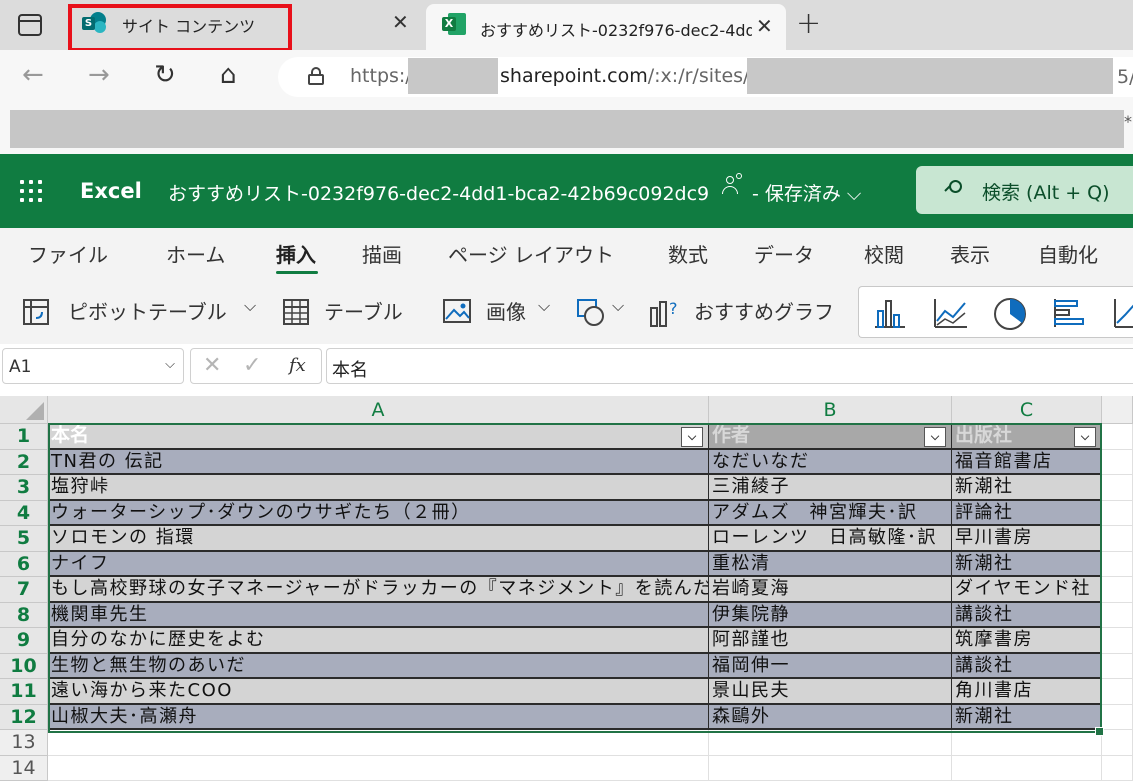  I want to click on app-name: Excel, so click(111, 191).